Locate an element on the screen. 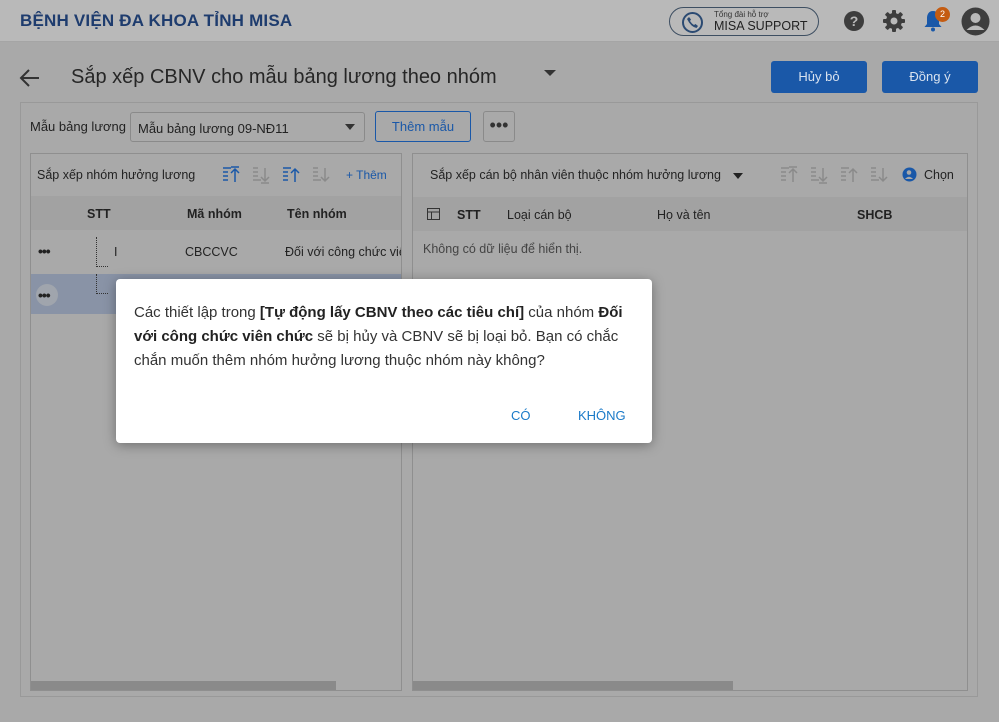 Image resolution: width=999 pixels, height=722 pixels. col-group-code: Mã nhóm is located at coordinates (214, 214).